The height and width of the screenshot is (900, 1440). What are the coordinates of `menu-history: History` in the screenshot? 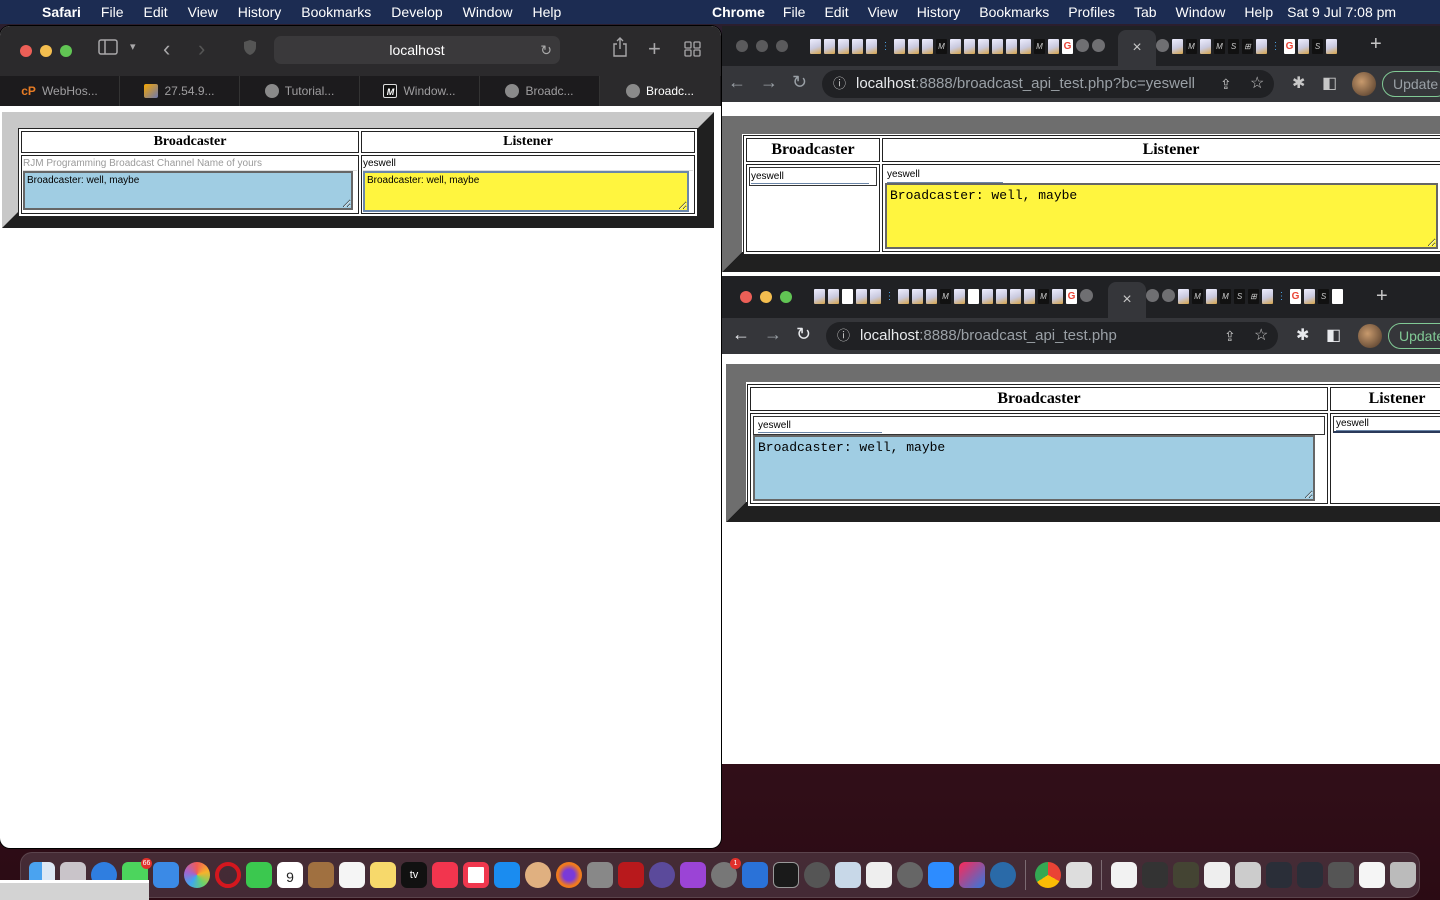 It's located at (939, 12).